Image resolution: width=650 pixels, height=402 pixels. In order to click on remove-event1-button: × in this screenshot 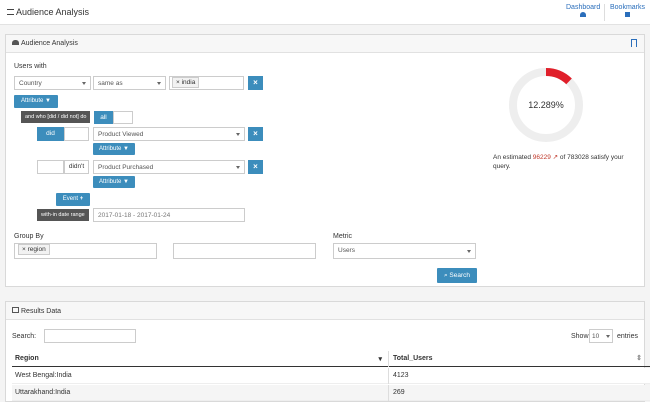, I will do `click(255, 134)`.